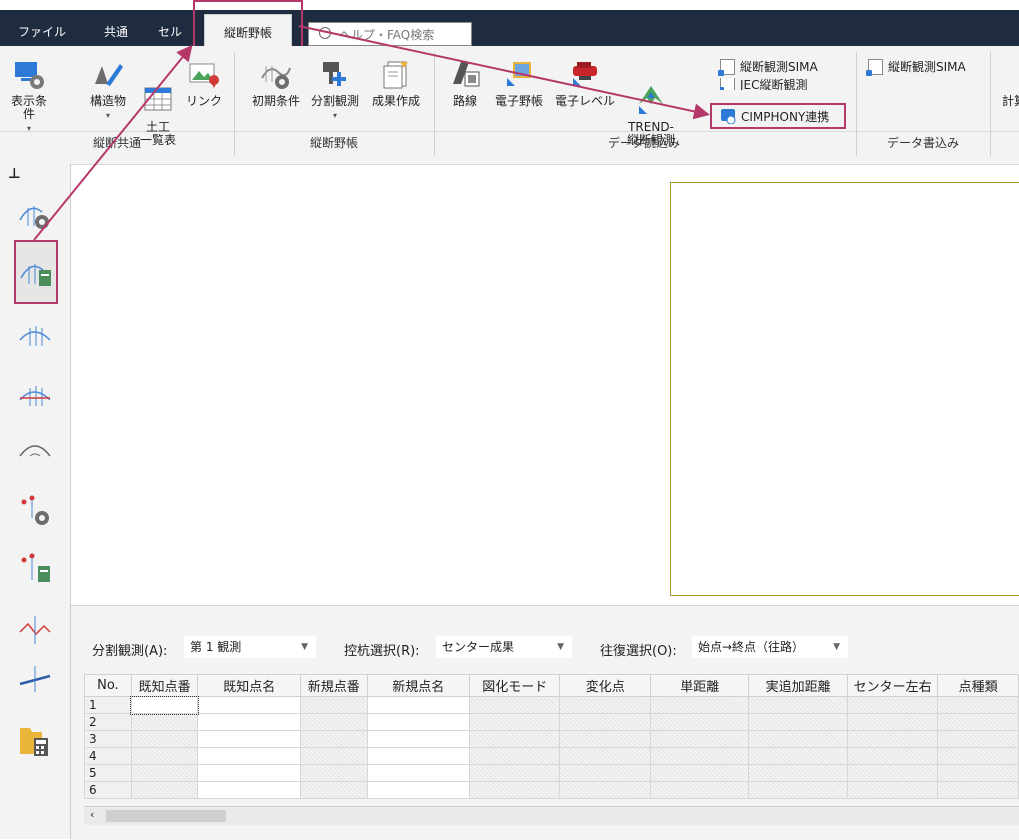  Describe the element at coordinates (35, 679) in the screenshot. I see `level-line-tool` at that location.